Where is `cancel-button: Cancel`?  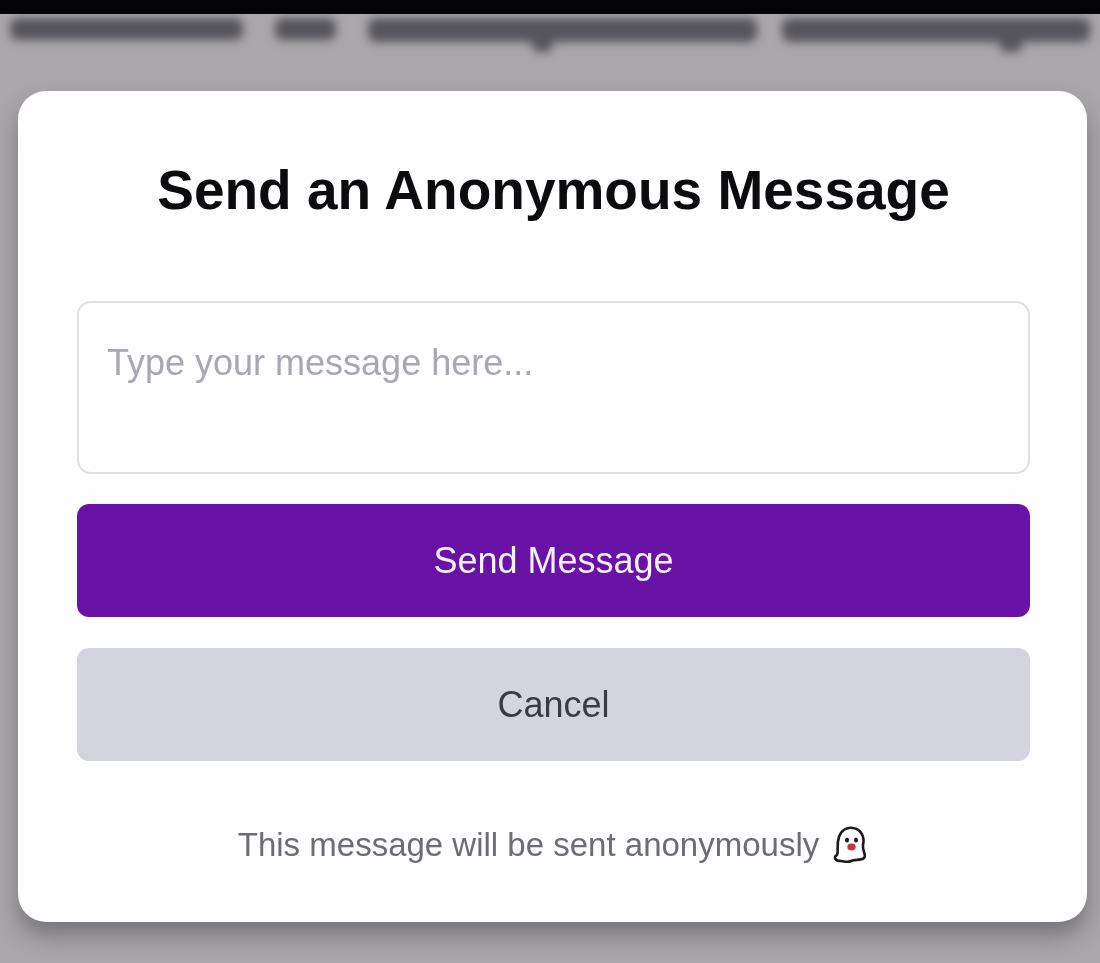
cancel-button: Cancel is located at coordinates (553, 704).